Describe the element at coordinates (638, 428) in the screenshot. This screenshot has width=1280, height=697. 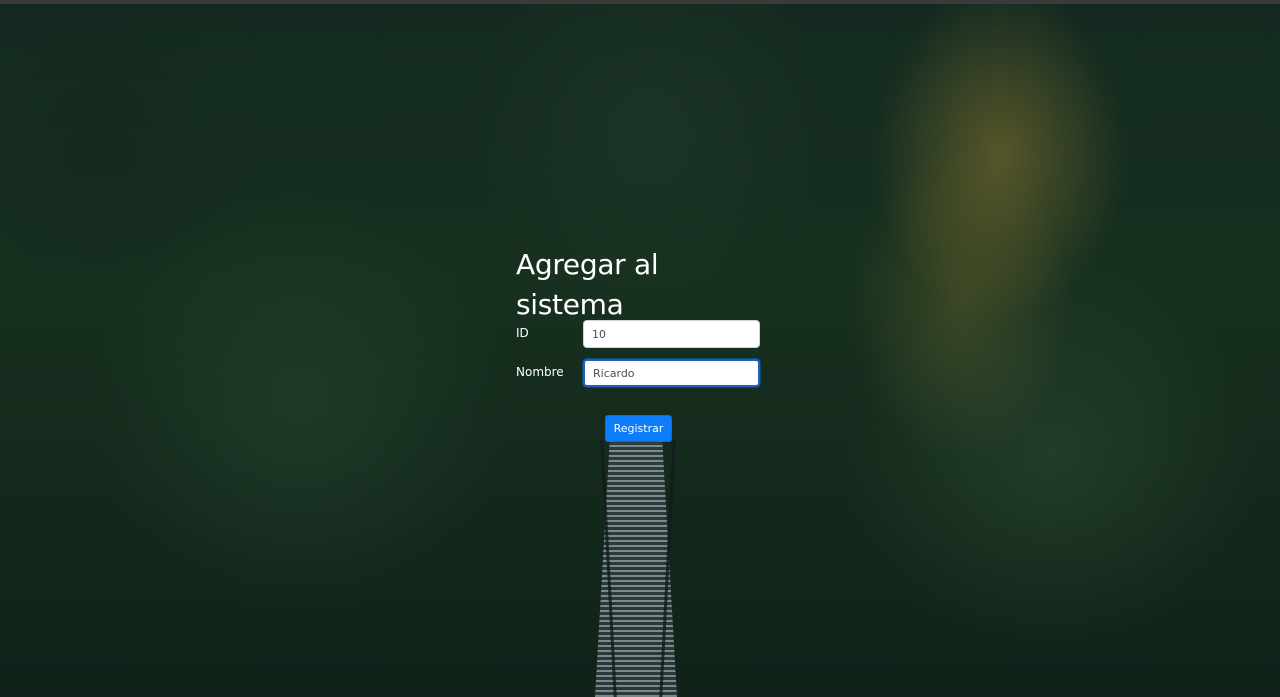
I see `registrar-button: Registrar` at that location.